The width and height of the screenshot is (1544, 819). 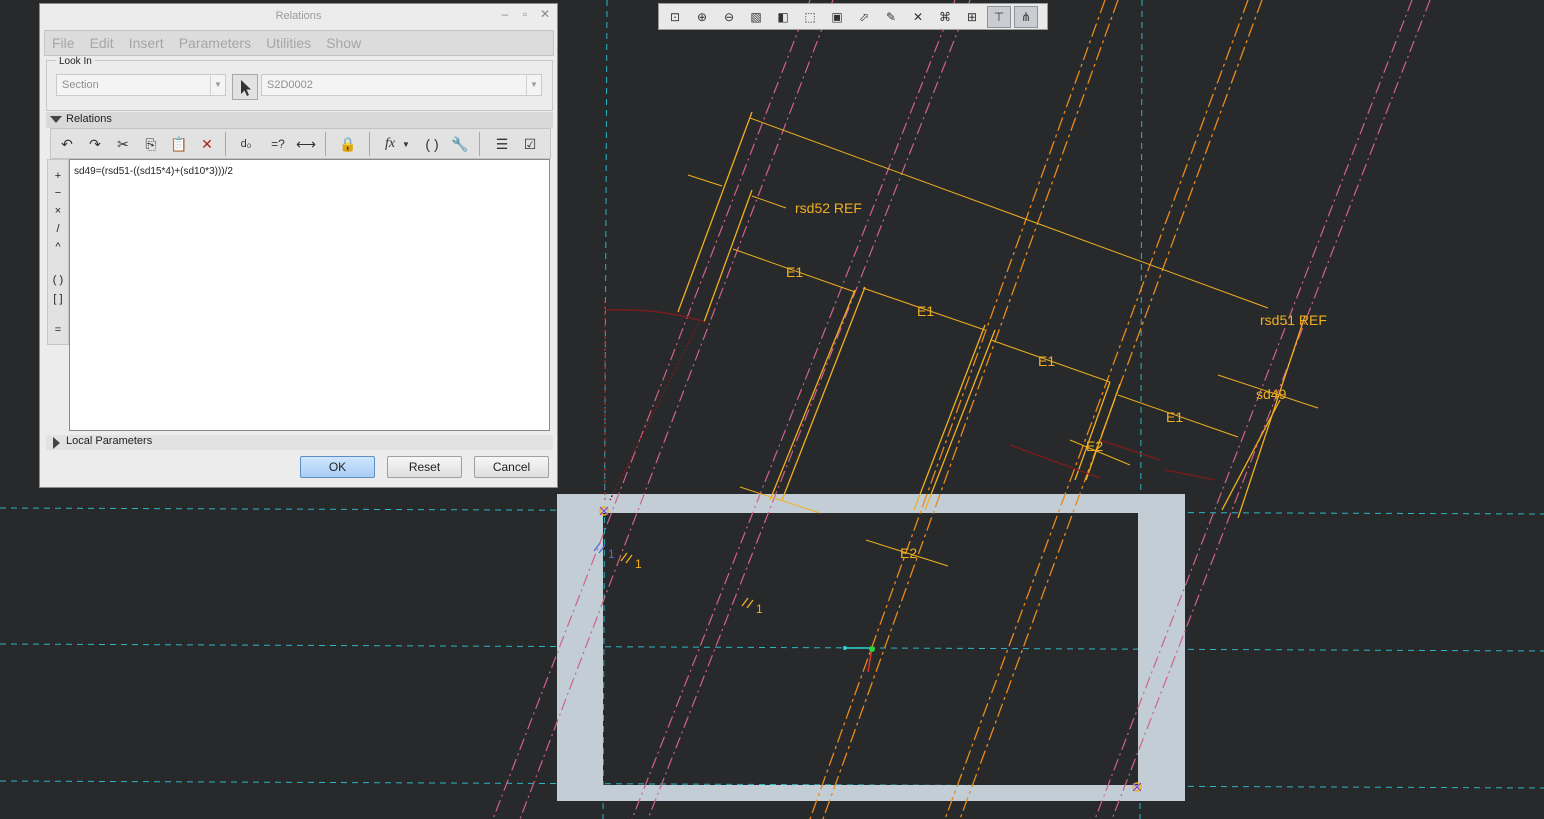 I want to click on operator-brackets: [ ], so click(x=58, y=299).